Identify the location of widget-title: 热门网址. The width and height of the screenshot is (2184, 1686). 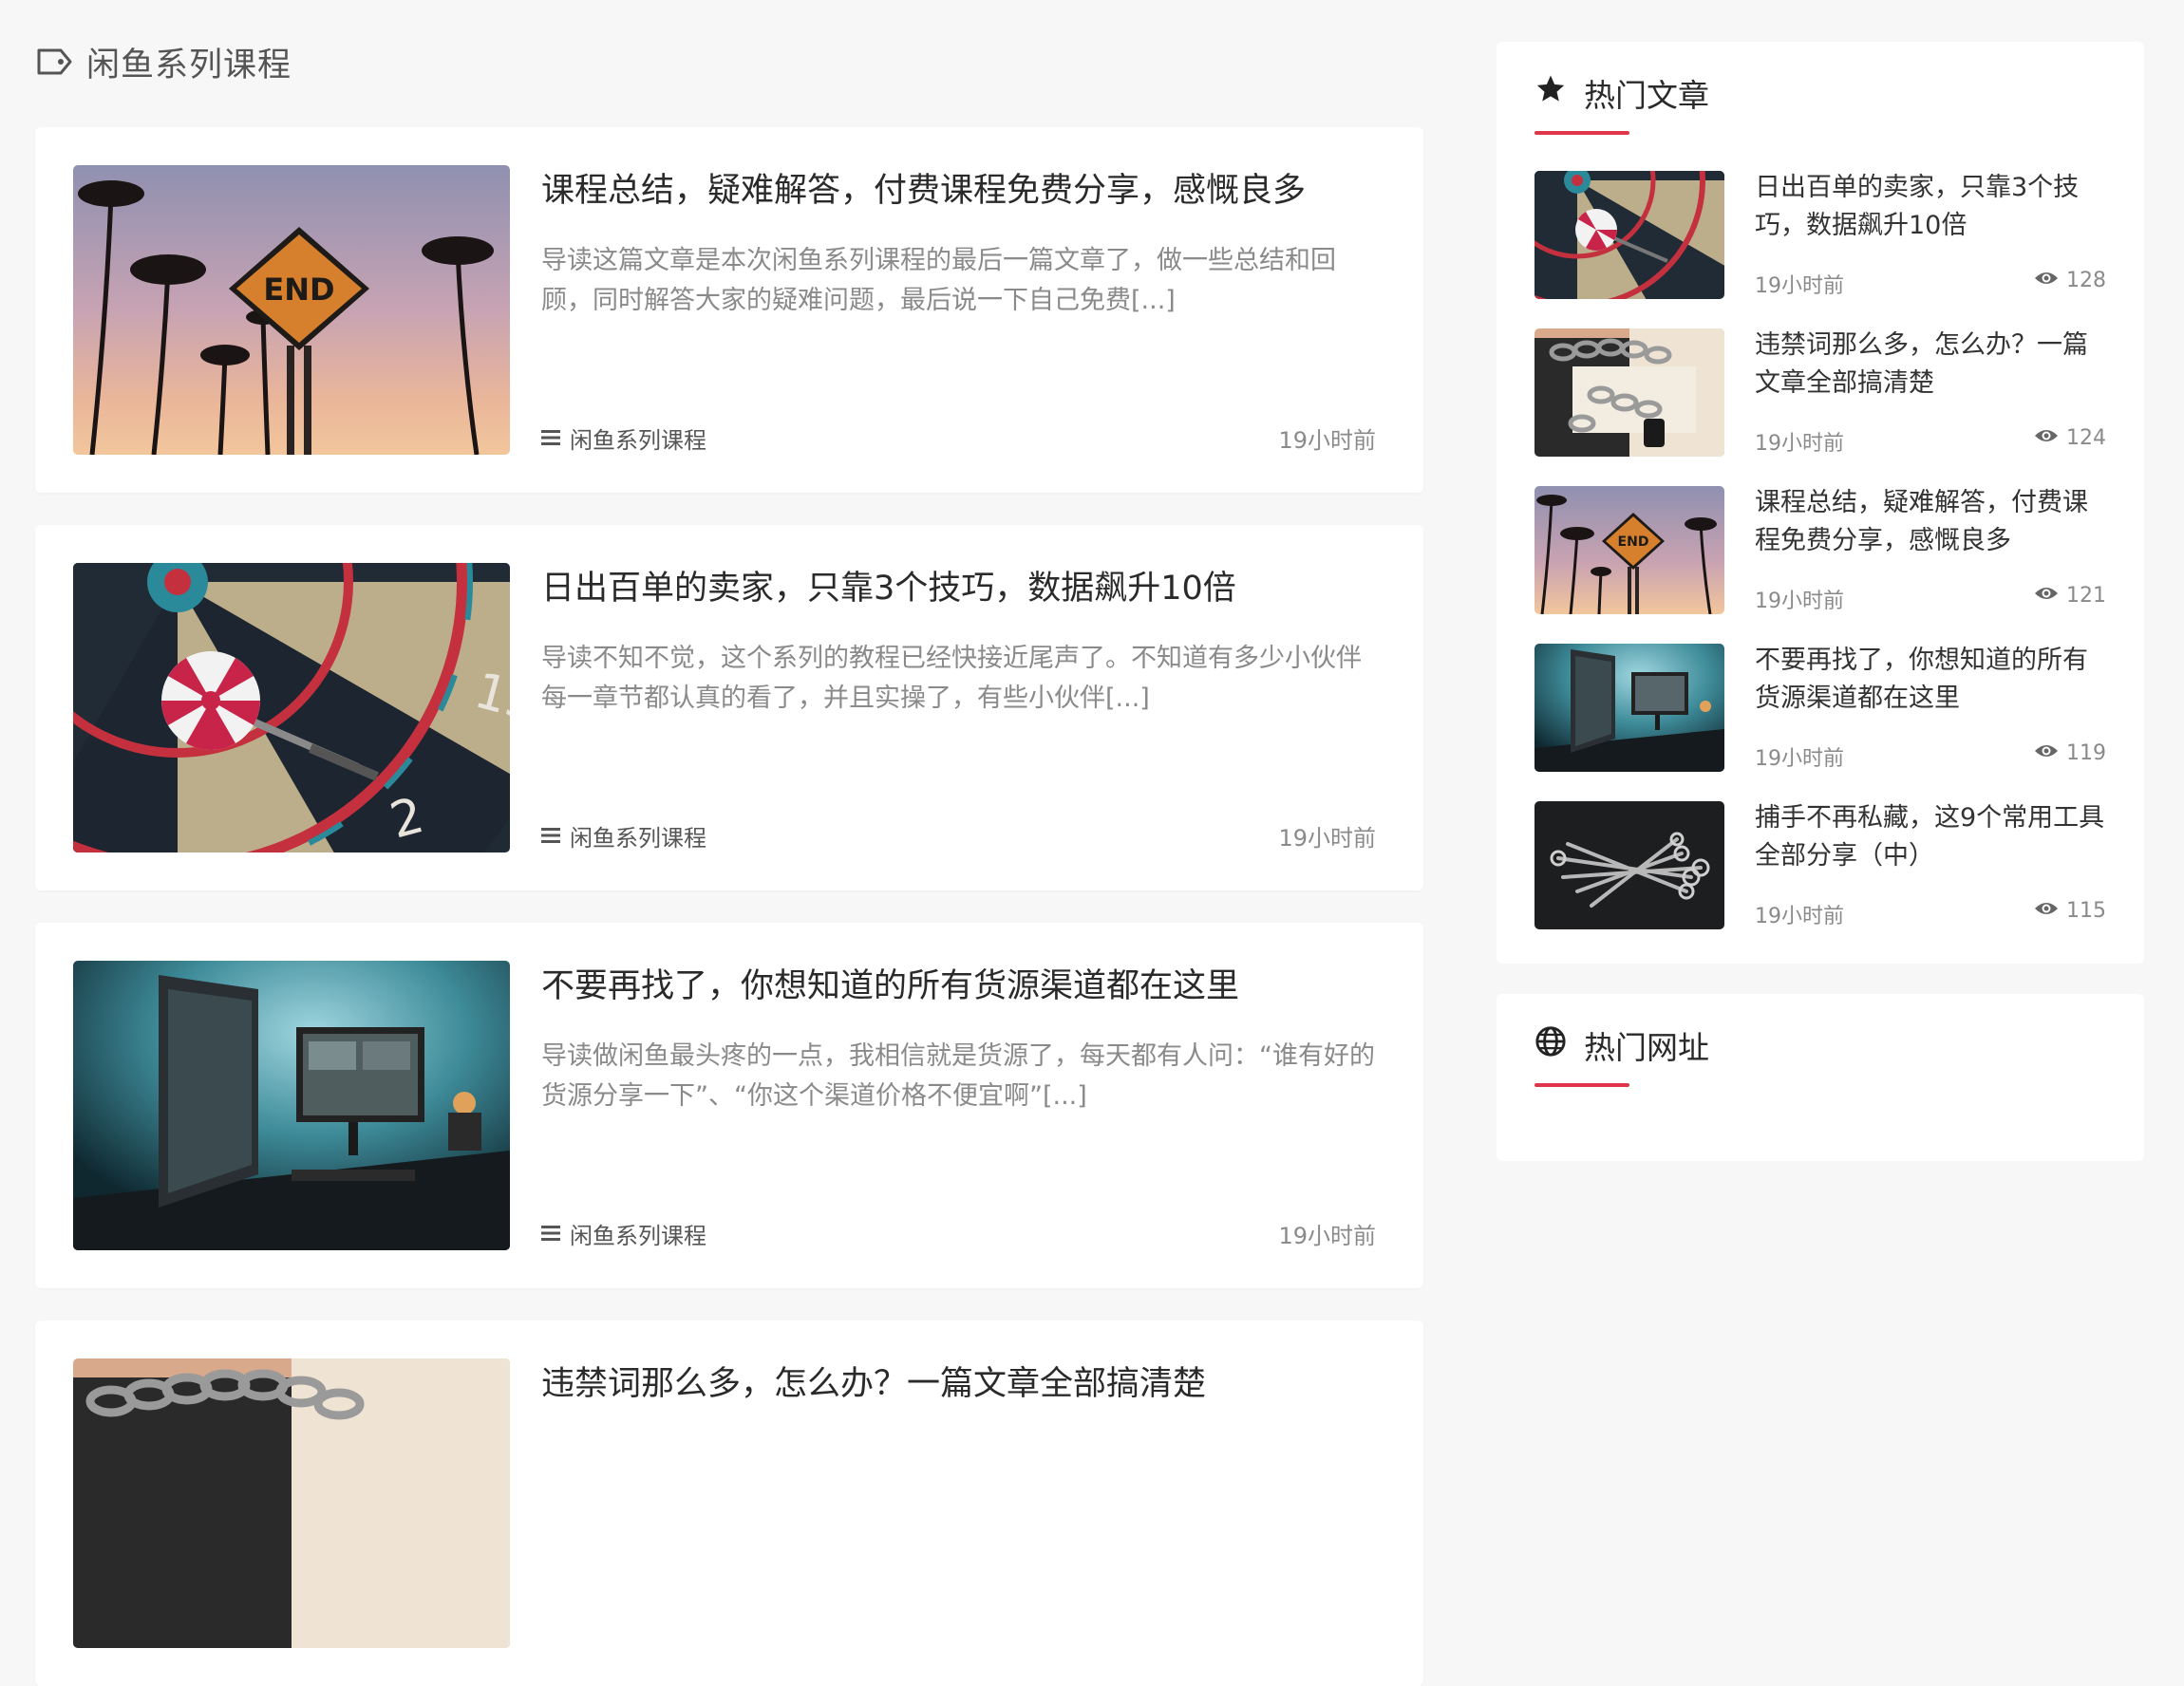
(1646, 1047).